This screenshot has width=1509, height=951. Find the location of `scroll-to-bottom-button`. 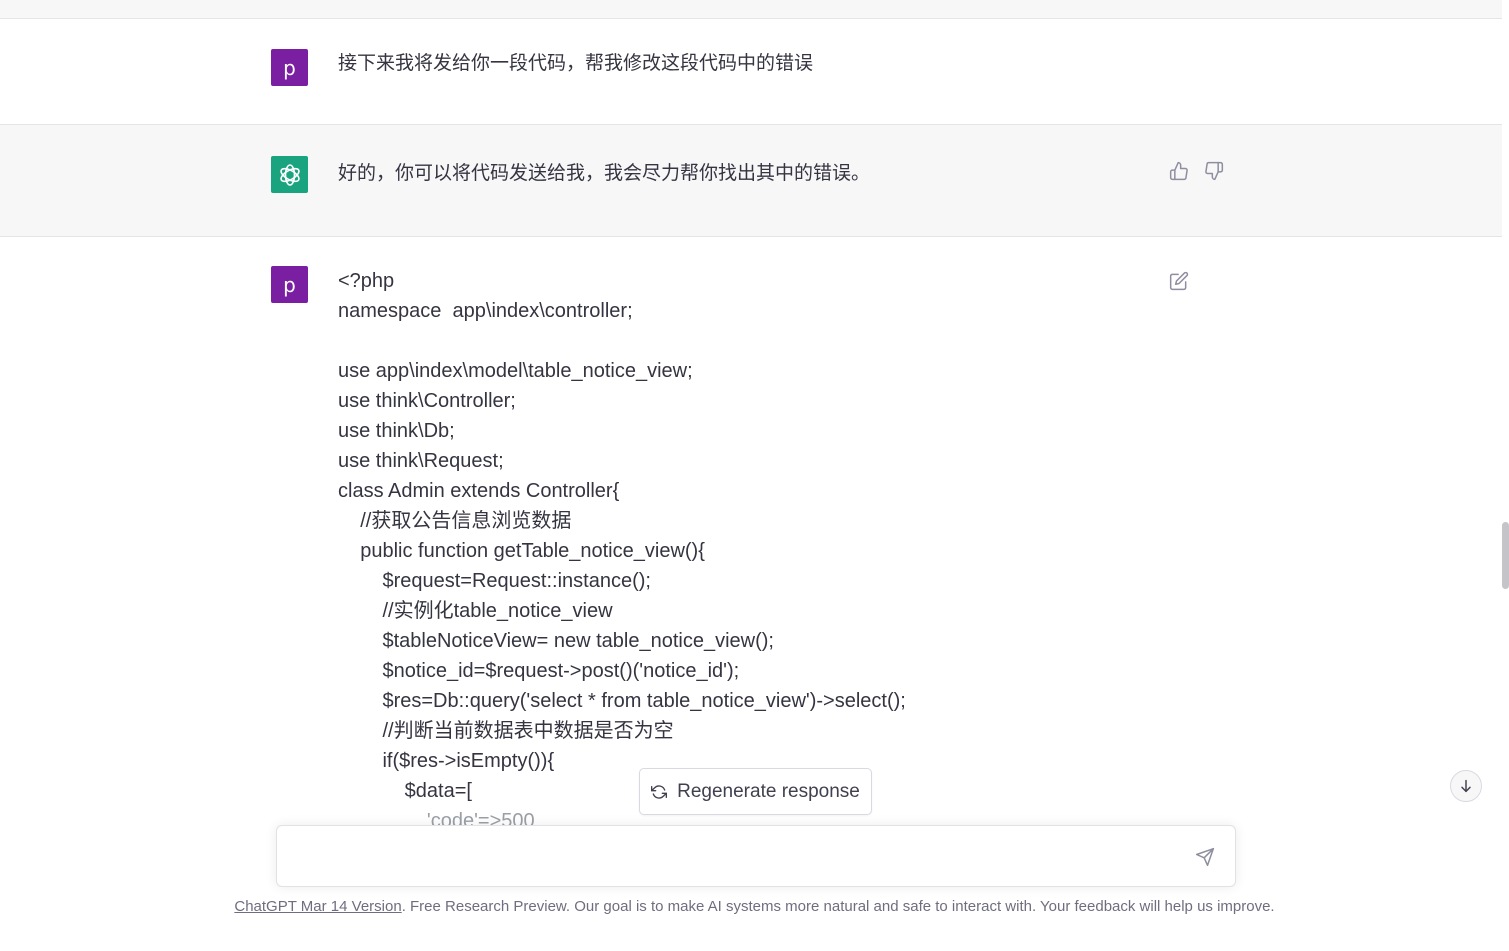

scroll-to-bottom-button is located at coordinates (1466, 786).